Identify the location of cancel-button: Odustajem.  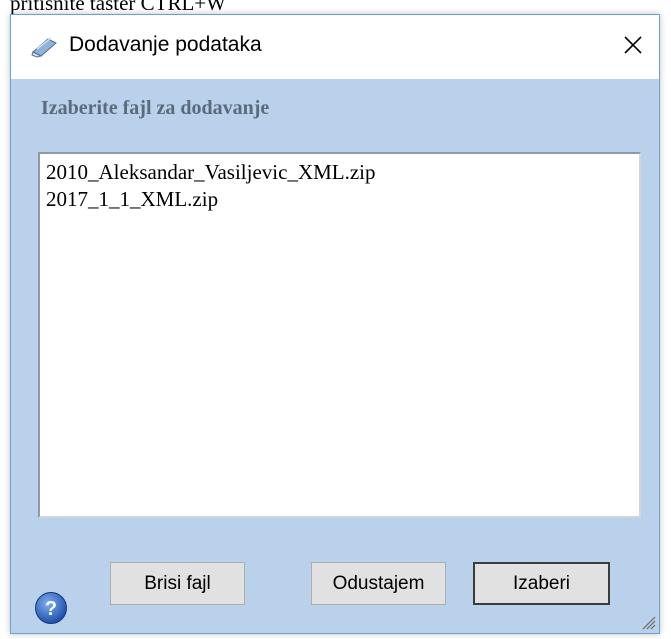
(378, 583).